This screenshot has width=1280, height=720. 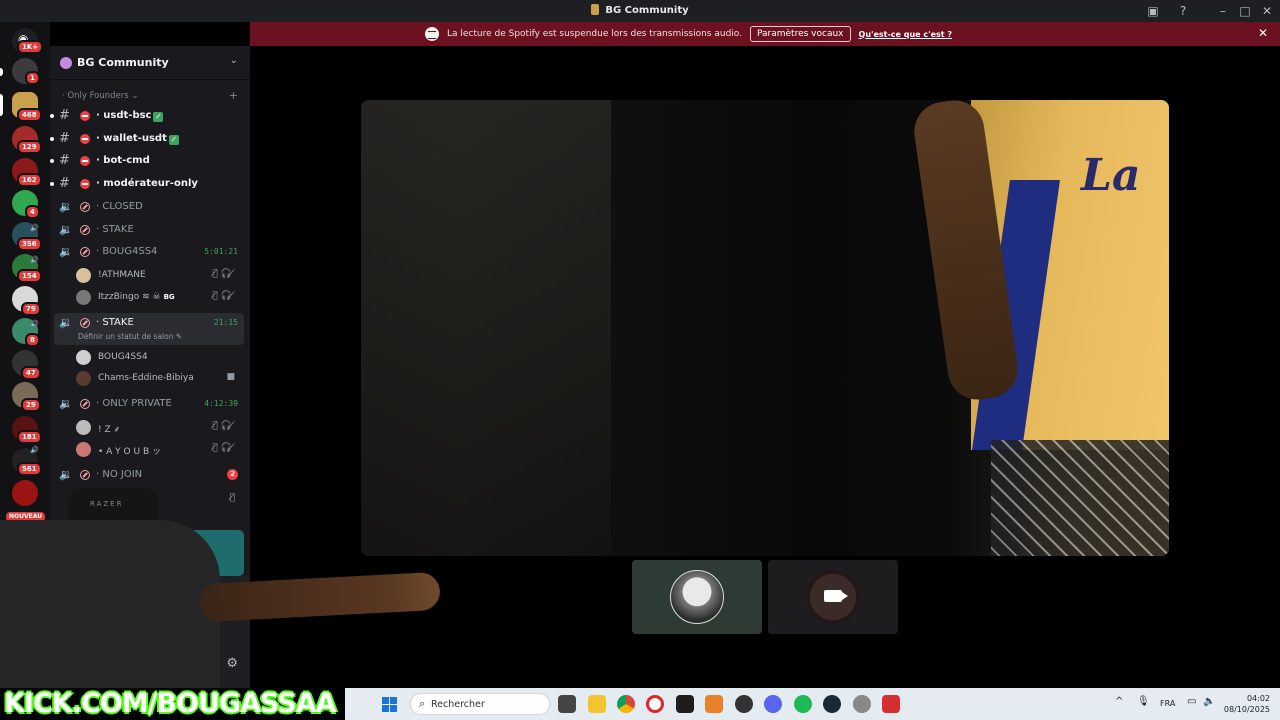 I want to click on clock-time: 04:02, so click(x=1258, y=698).